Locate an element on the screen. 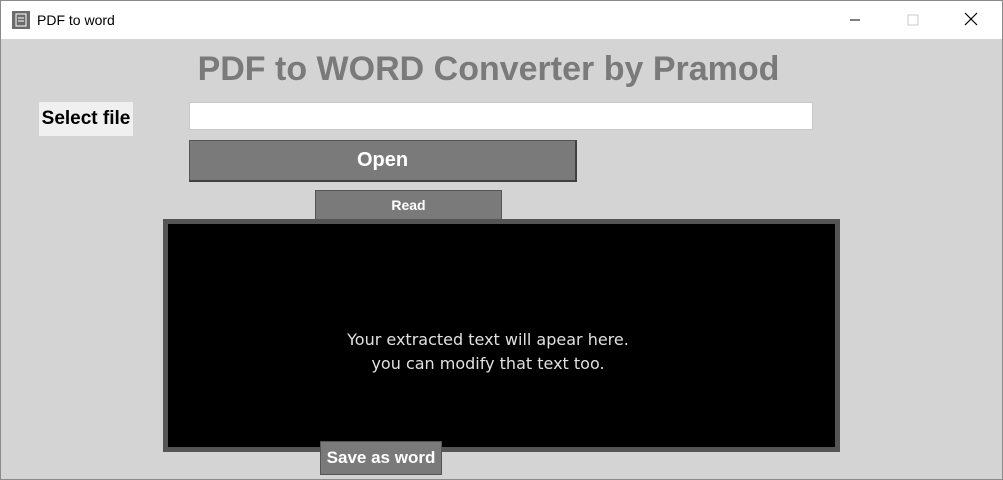  window-title: PDF to word is located at coordinates (76, 20).